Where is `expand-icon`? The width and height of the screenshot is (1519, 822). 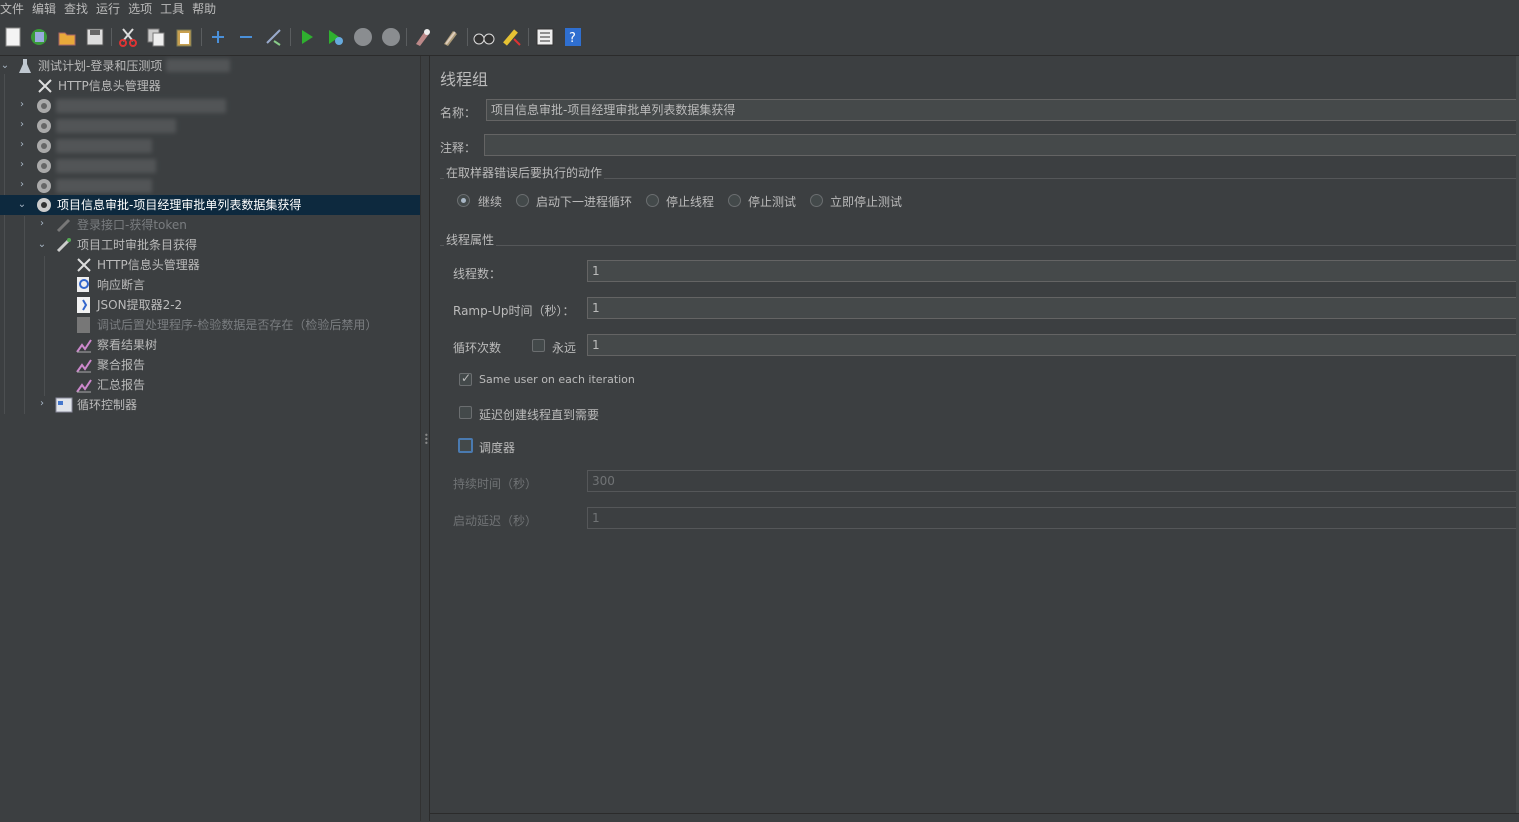
expand-icon is located at coordinates (218, 37).